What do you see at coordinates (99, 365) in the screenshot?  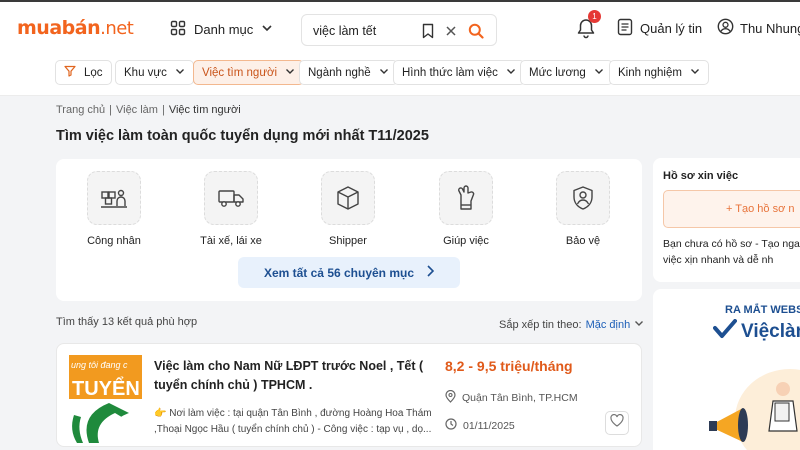 I see `job-thumbnail-caption: ung tôi đang c` at bounding box center [99, 365].